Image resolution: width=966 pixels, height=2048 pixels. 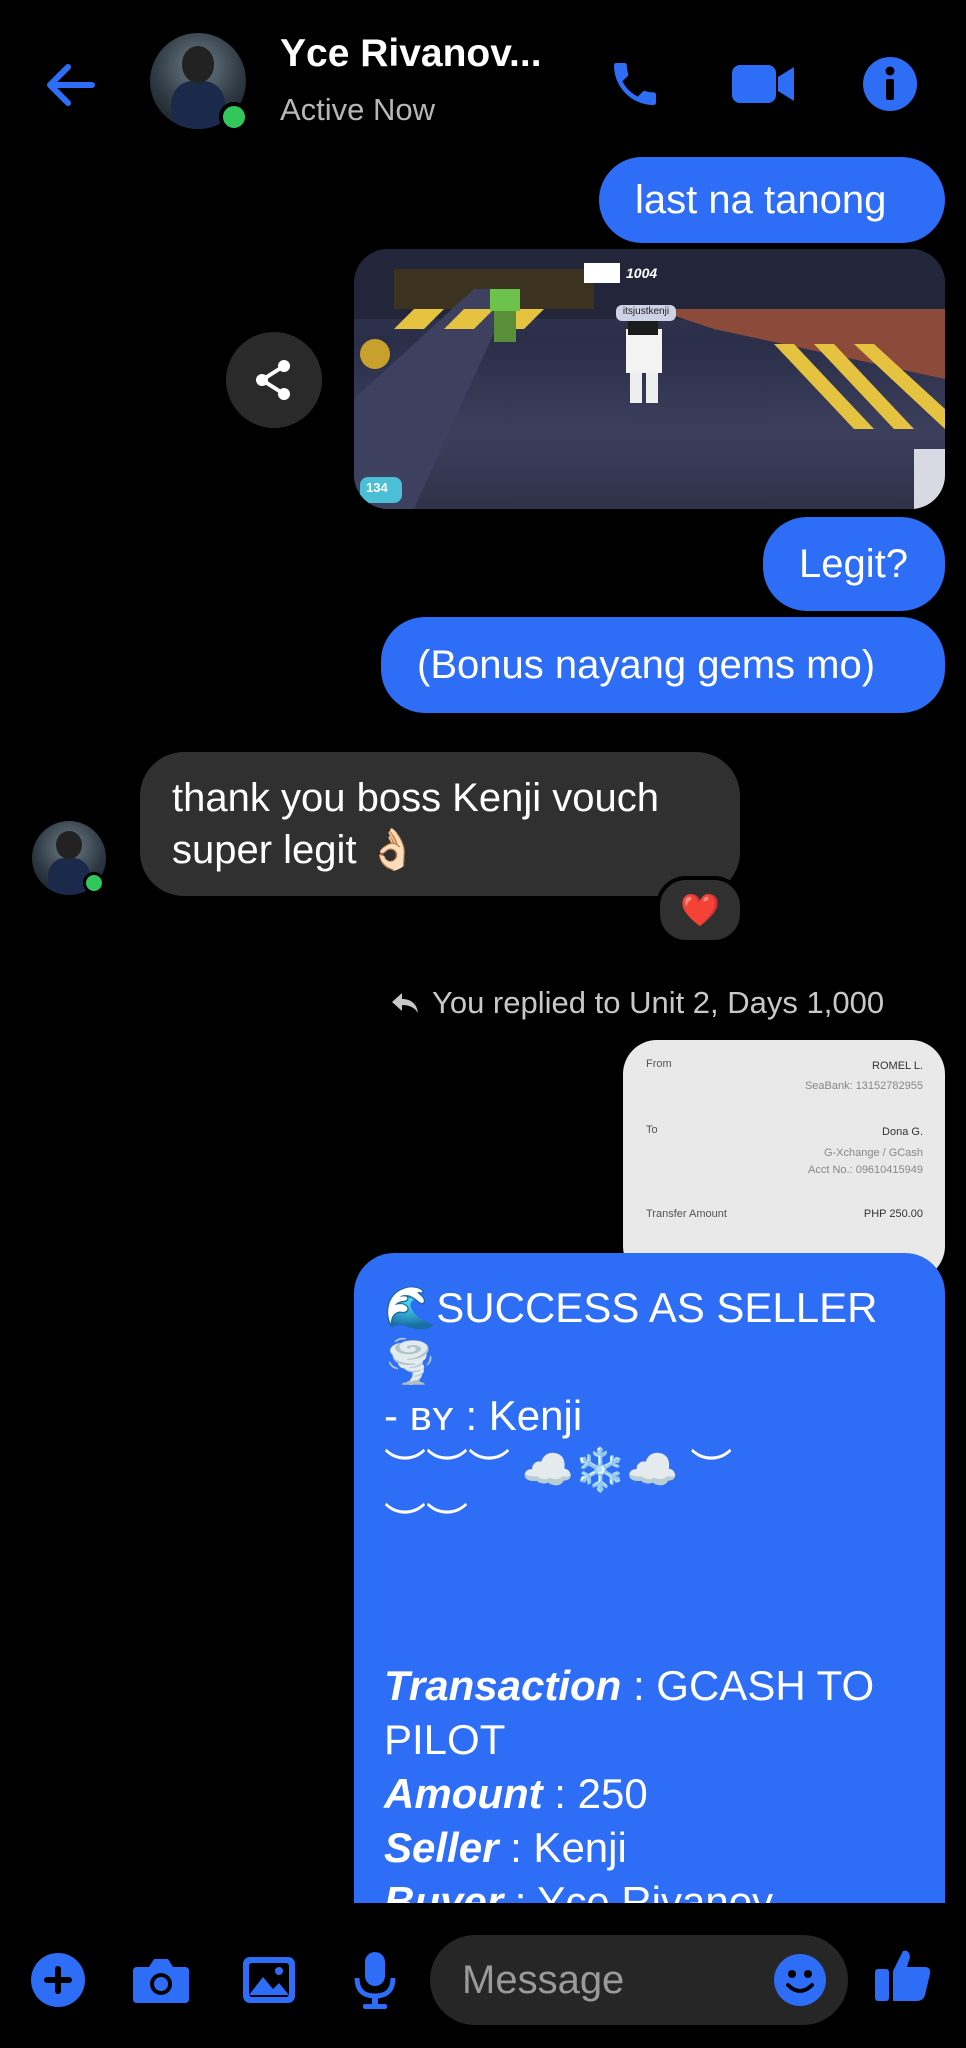 I want to click on receipt-amount-value: PHP 250.00, so click(x=893, y=1214).